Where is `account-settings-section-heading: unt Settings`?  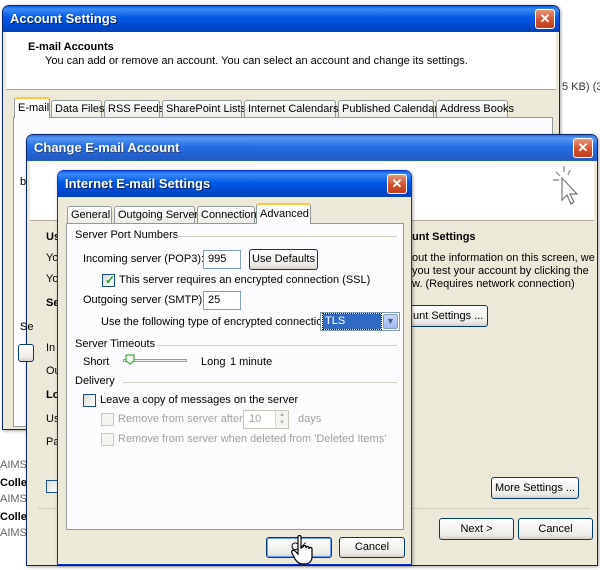 account-settings-section-heading: unt Settings is located at coordinates (444, 237).